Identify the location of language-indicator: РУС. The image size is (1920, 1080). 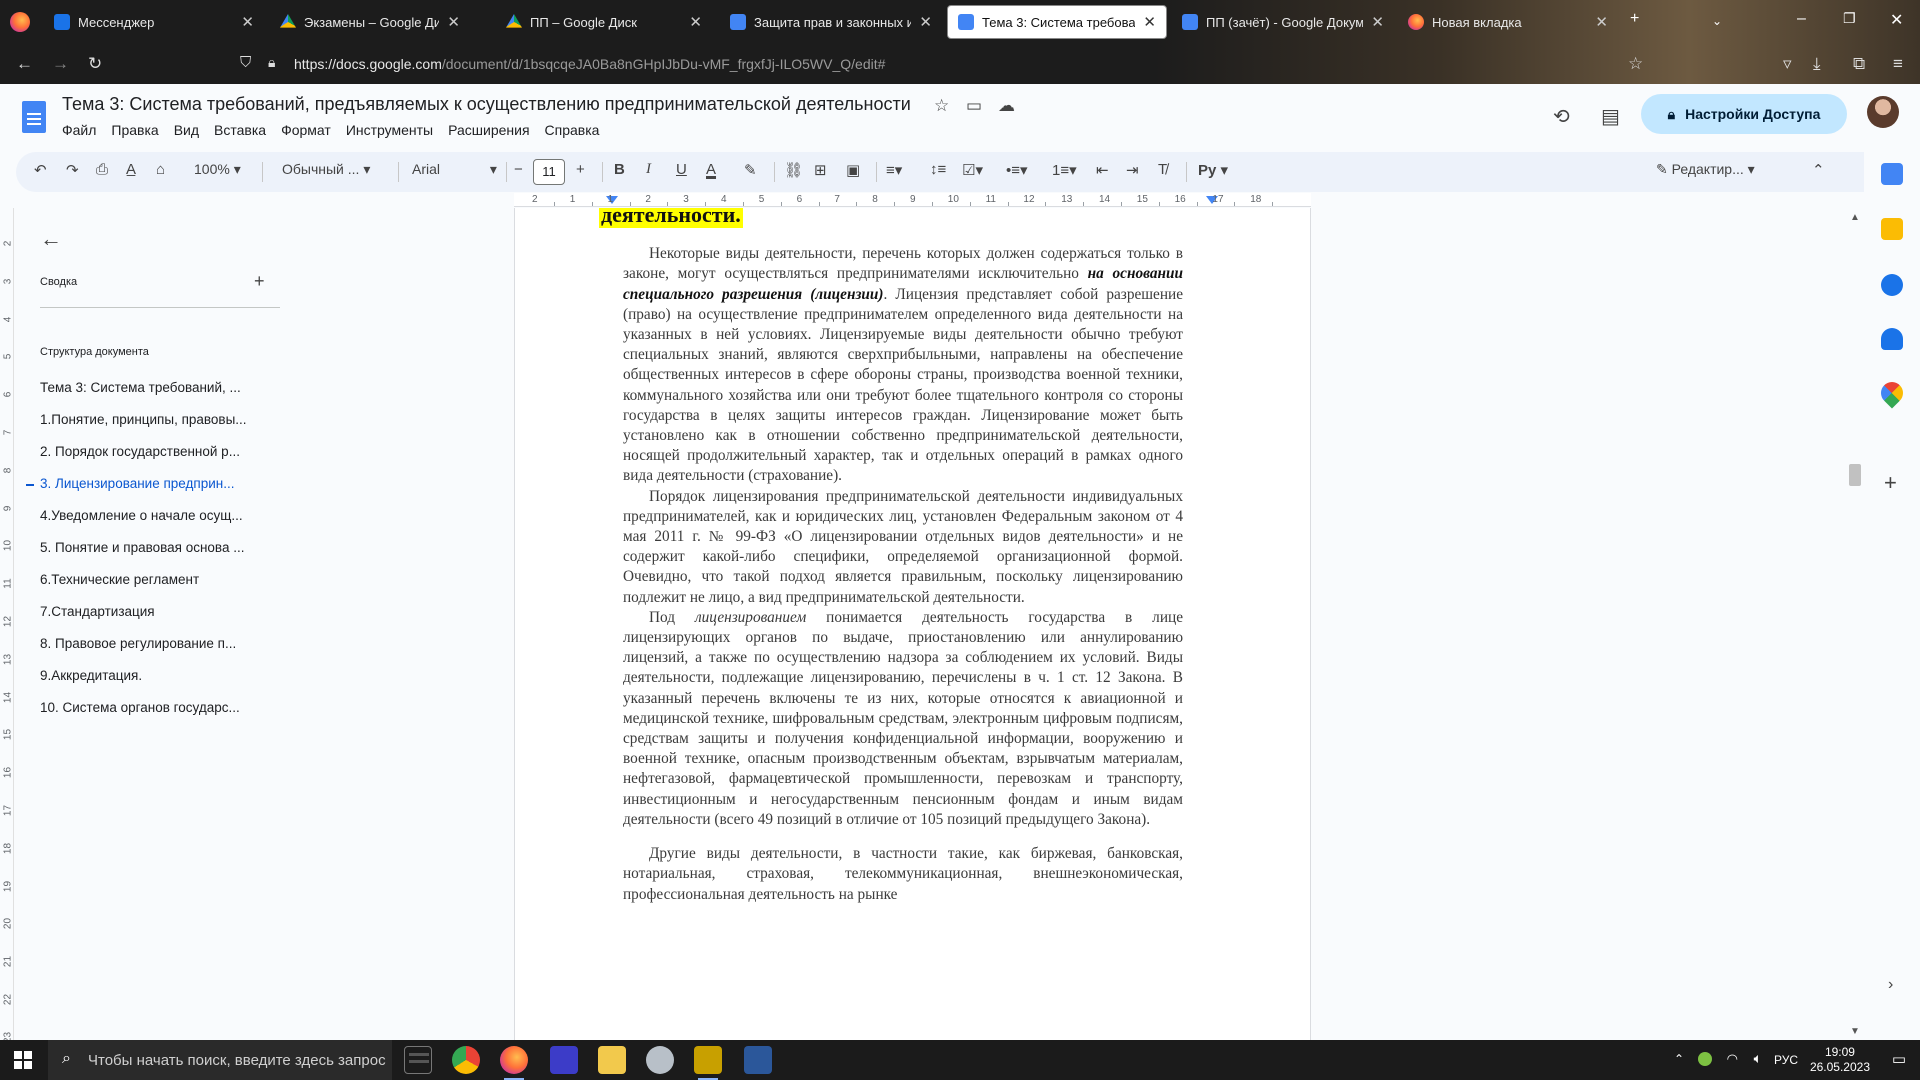
(1786, 1060).